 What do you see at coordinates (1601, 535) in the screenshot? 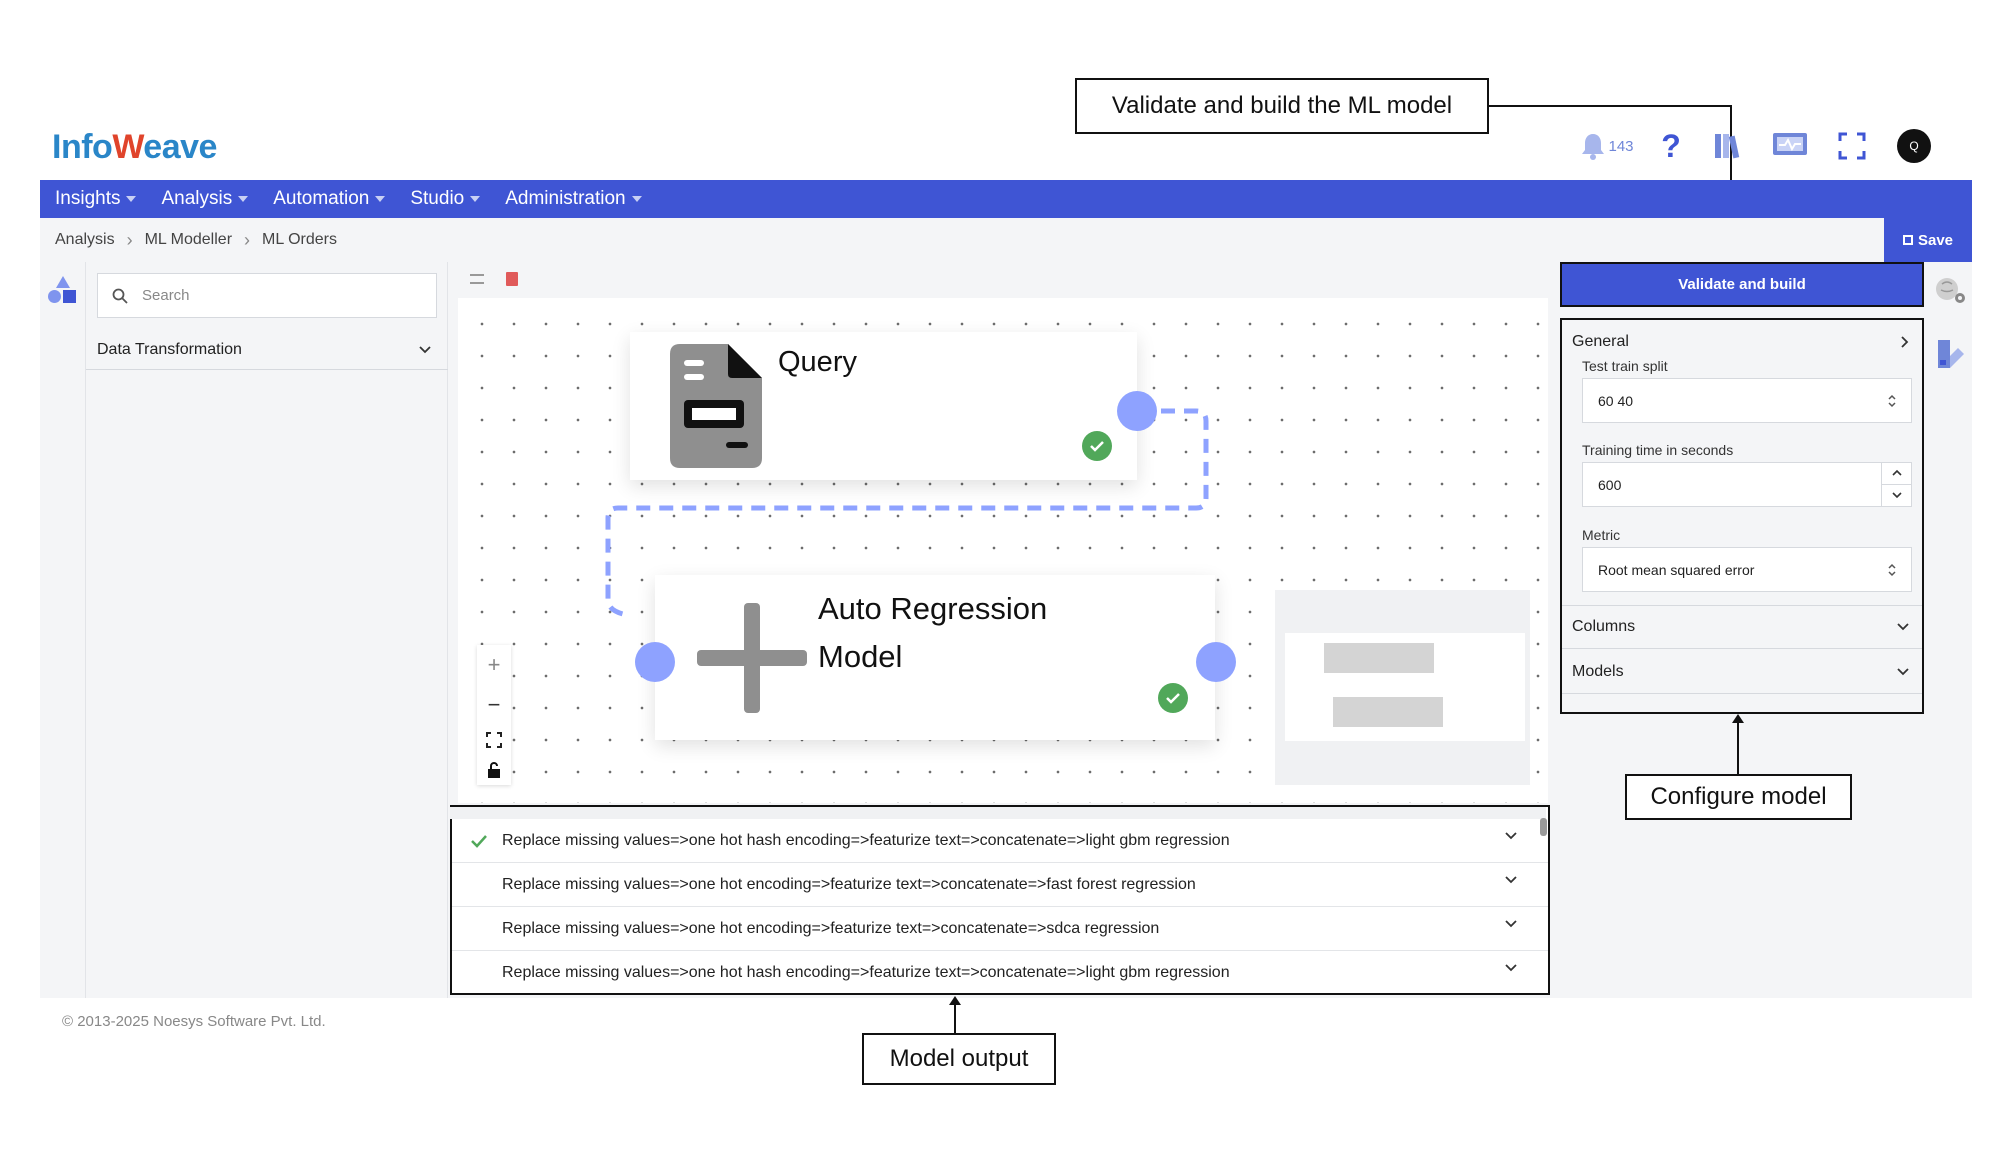
I see `metric-label: Metric` at bounding box center [1601, 535].